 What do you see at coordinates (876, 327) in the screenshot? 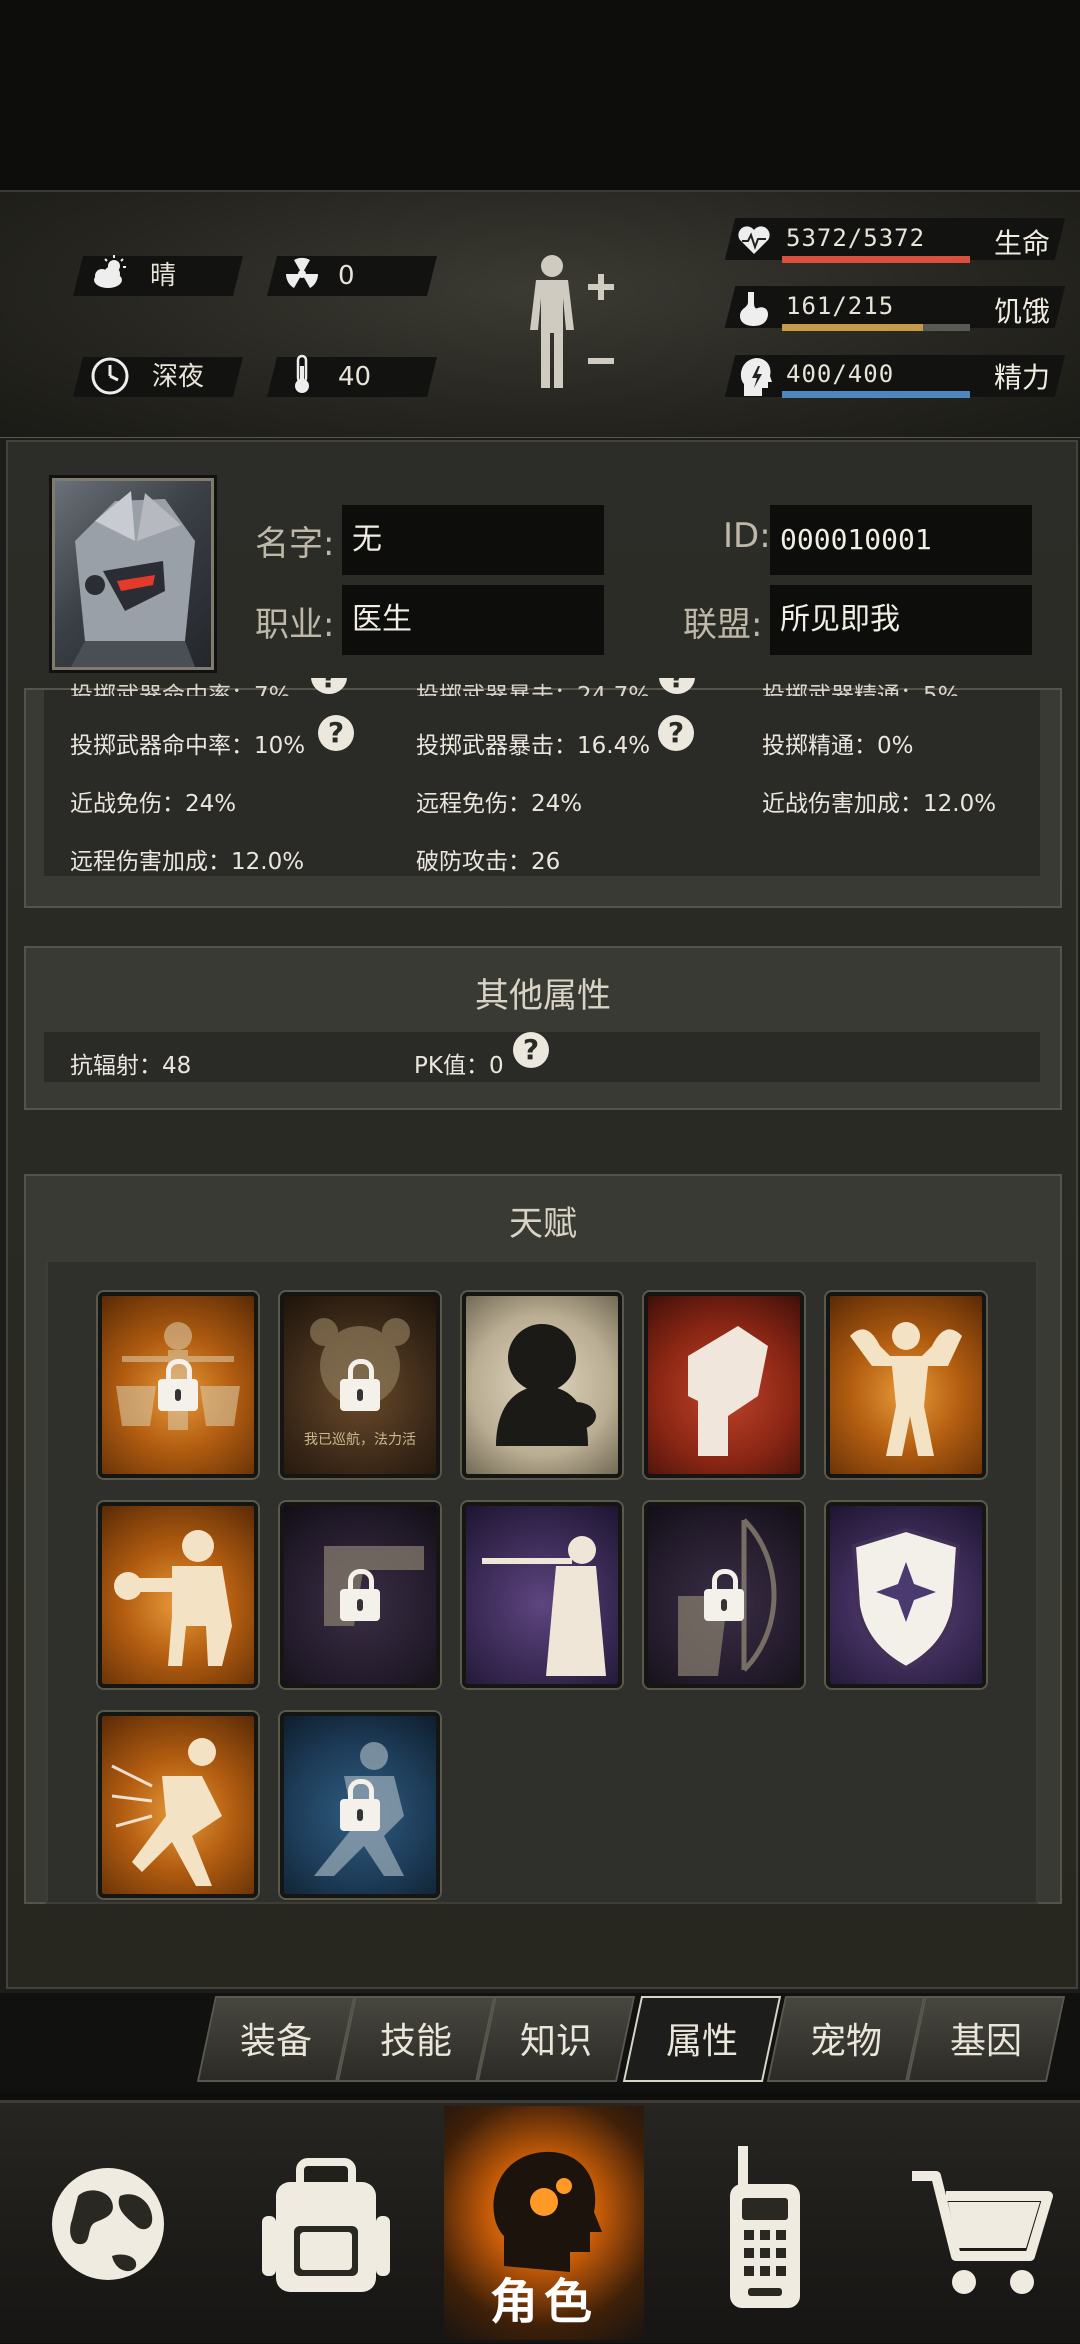
I see `hunger-bar` at bounding box center [876, 327].